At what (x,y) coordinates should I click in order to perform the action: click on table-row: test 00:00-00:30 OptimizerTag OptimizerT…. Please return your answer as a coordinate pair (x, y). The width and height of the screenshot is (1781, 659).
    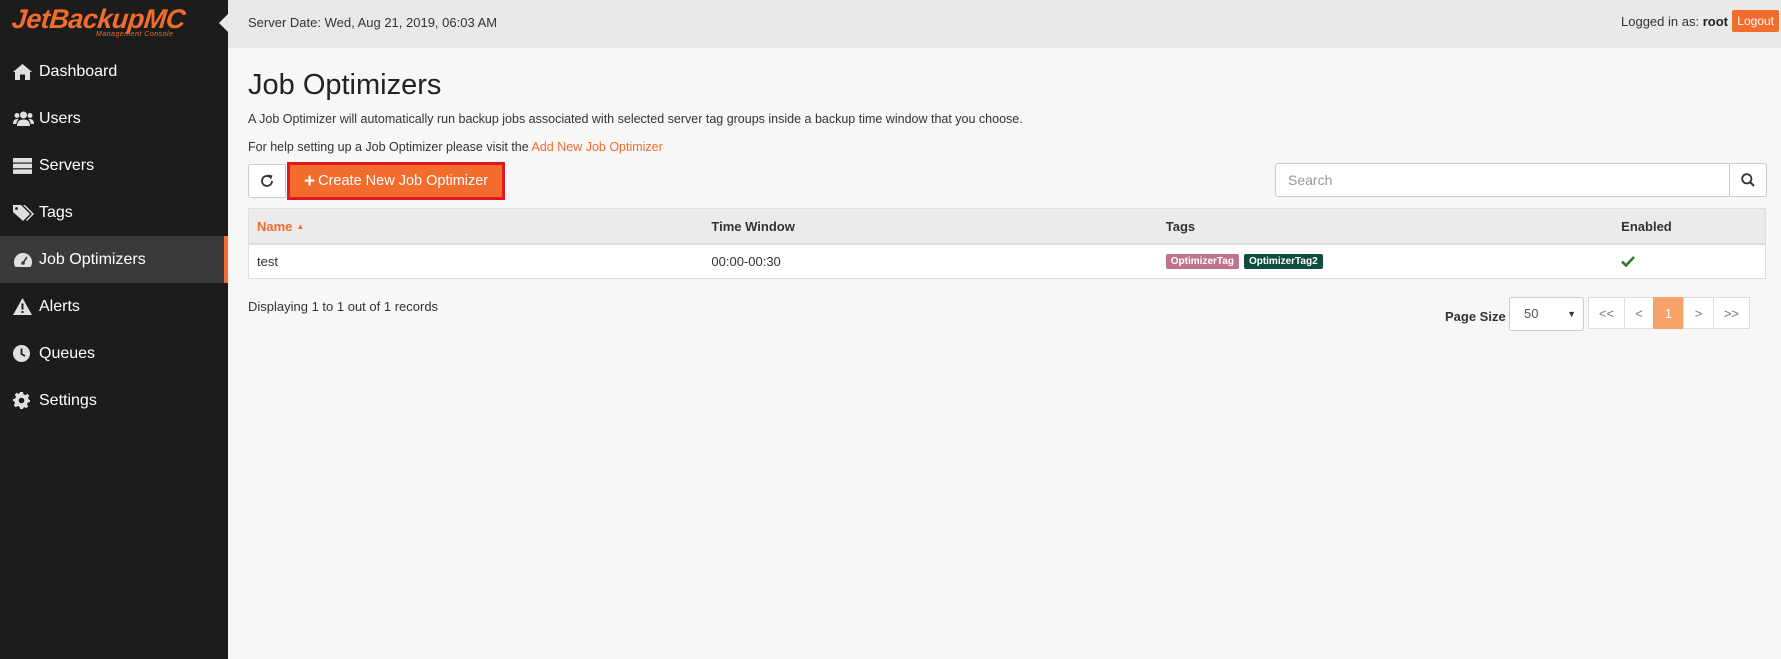
    Looking at the image, I should click on (1007, 261).